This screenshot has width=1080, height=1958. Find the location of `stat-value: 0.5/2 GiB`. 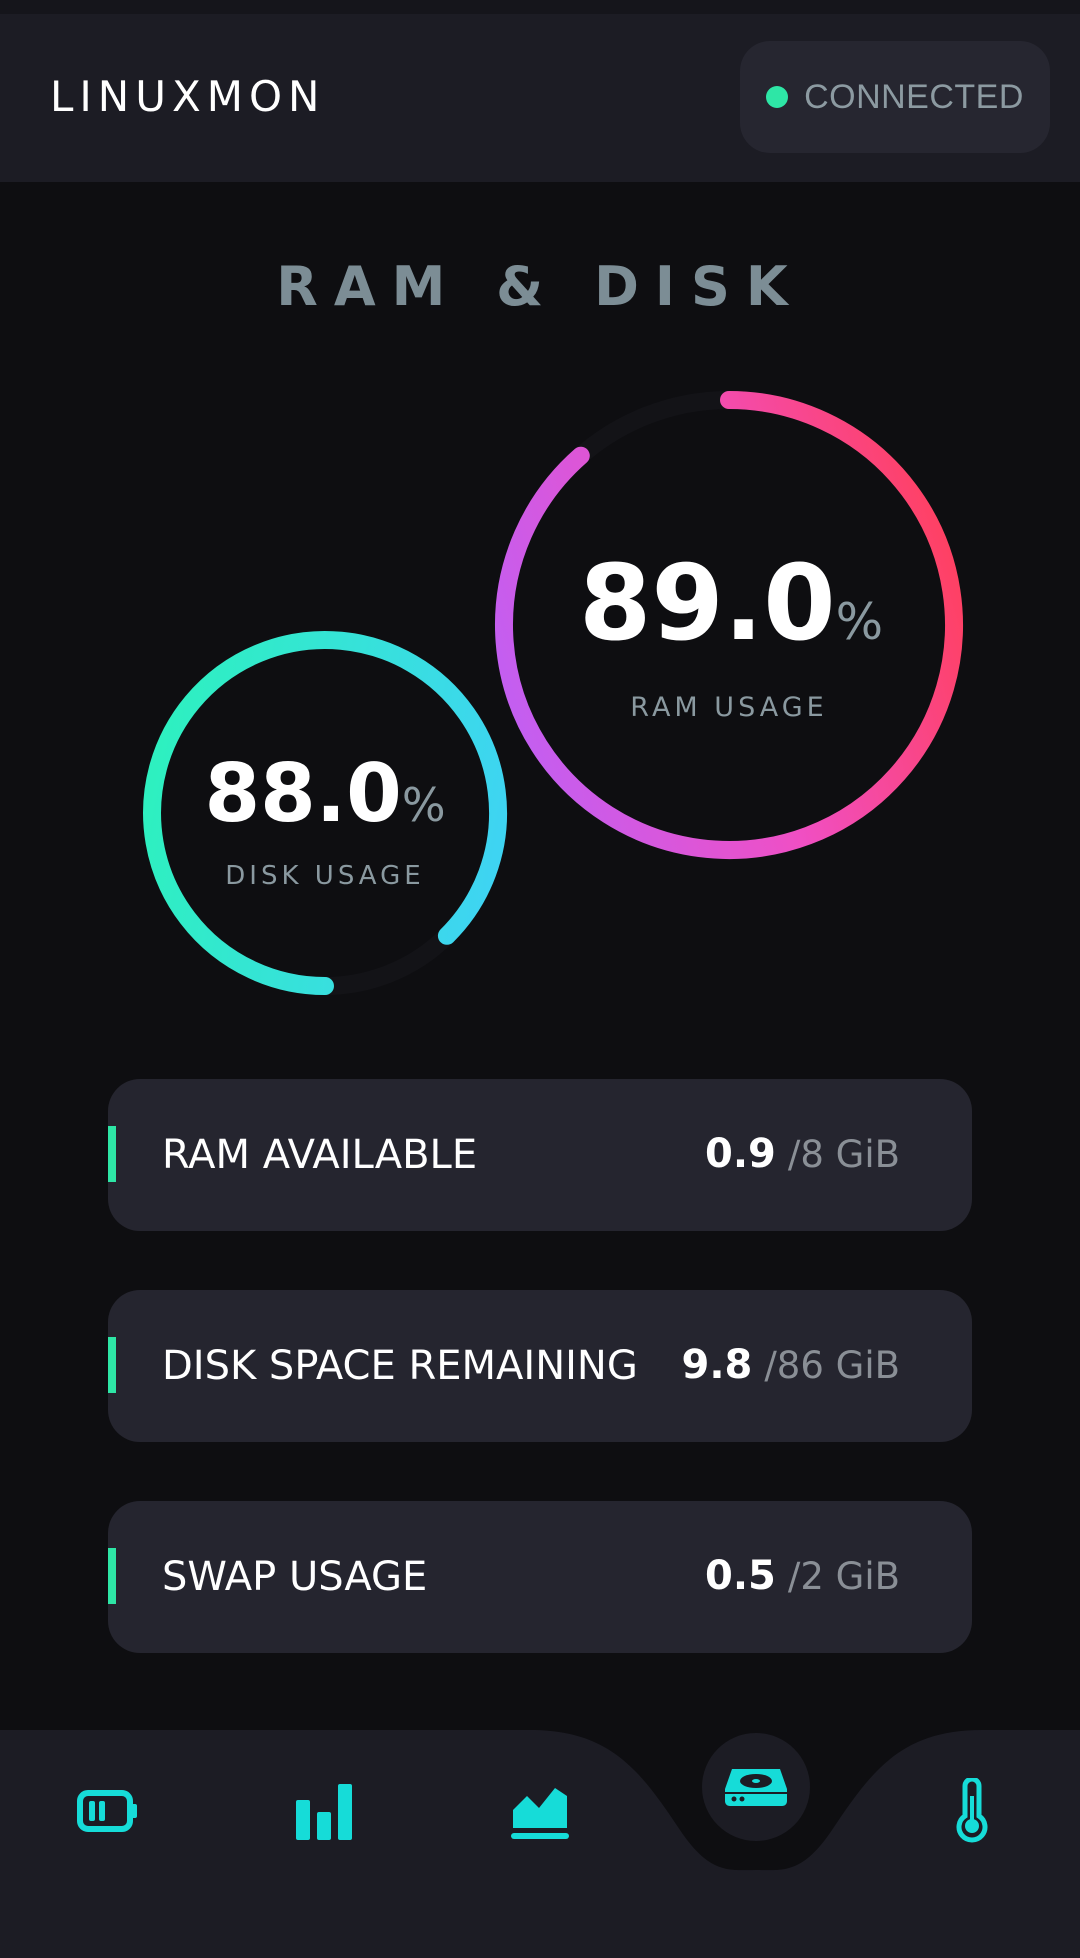

stat-value: 0.5/2 GiB is located at coordinates (802, 1577).